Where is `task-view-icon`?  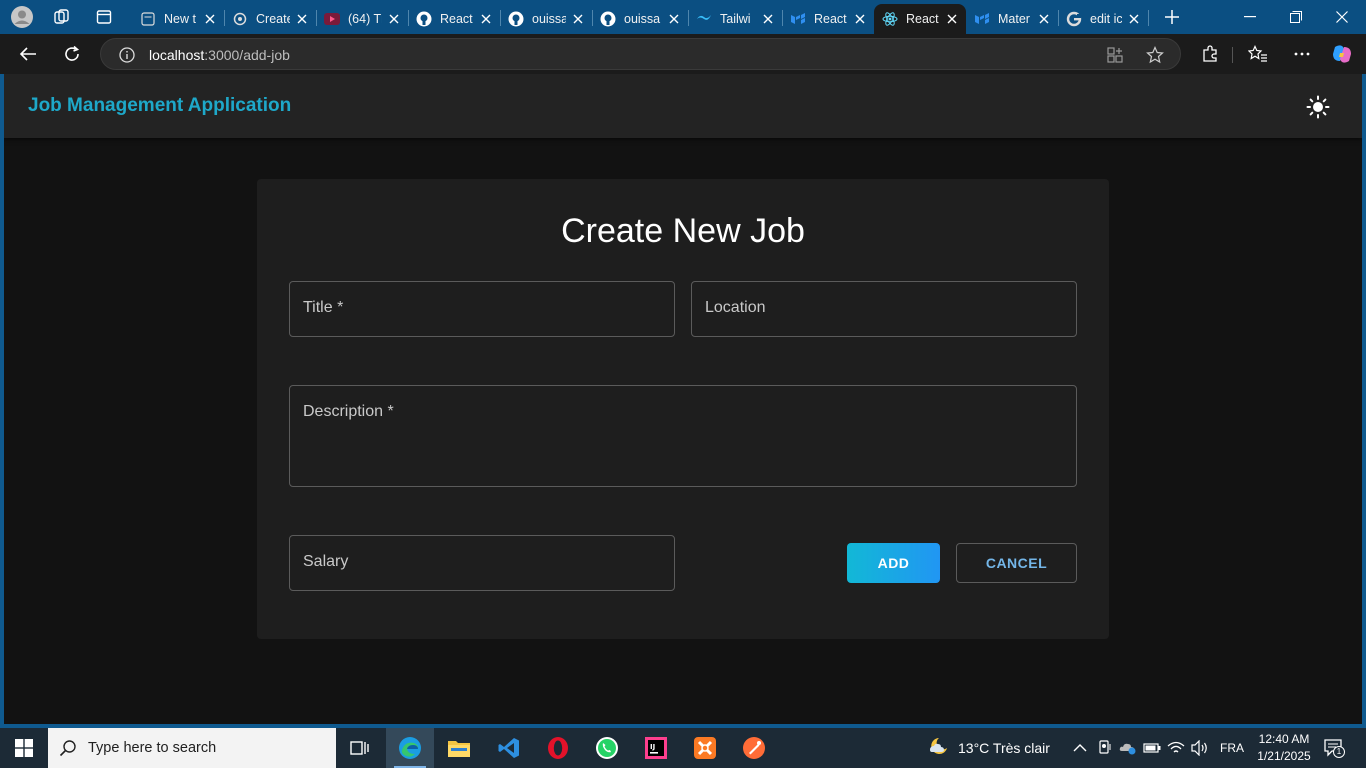
task-view-icon is located at coordinates (360, 748).